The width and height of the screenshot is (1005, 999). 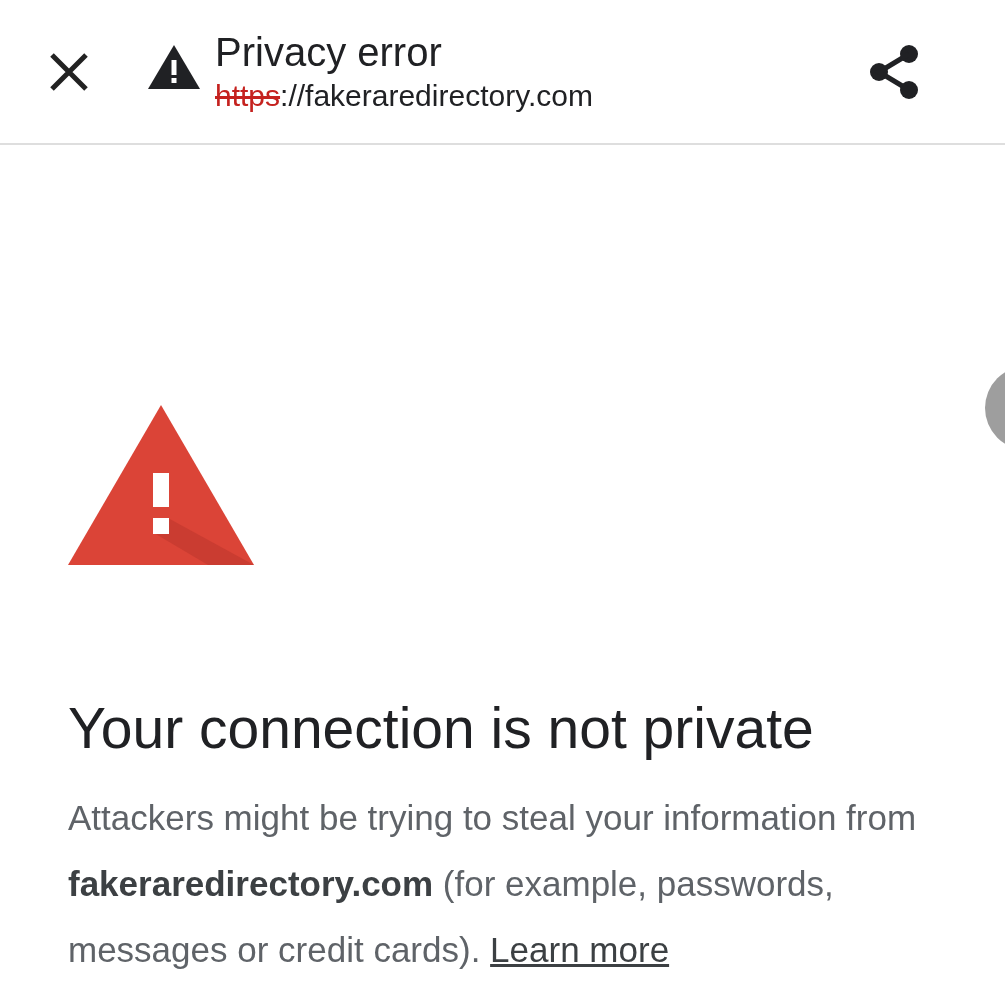 I want to click on close-icon, so click(x=69, y=71).